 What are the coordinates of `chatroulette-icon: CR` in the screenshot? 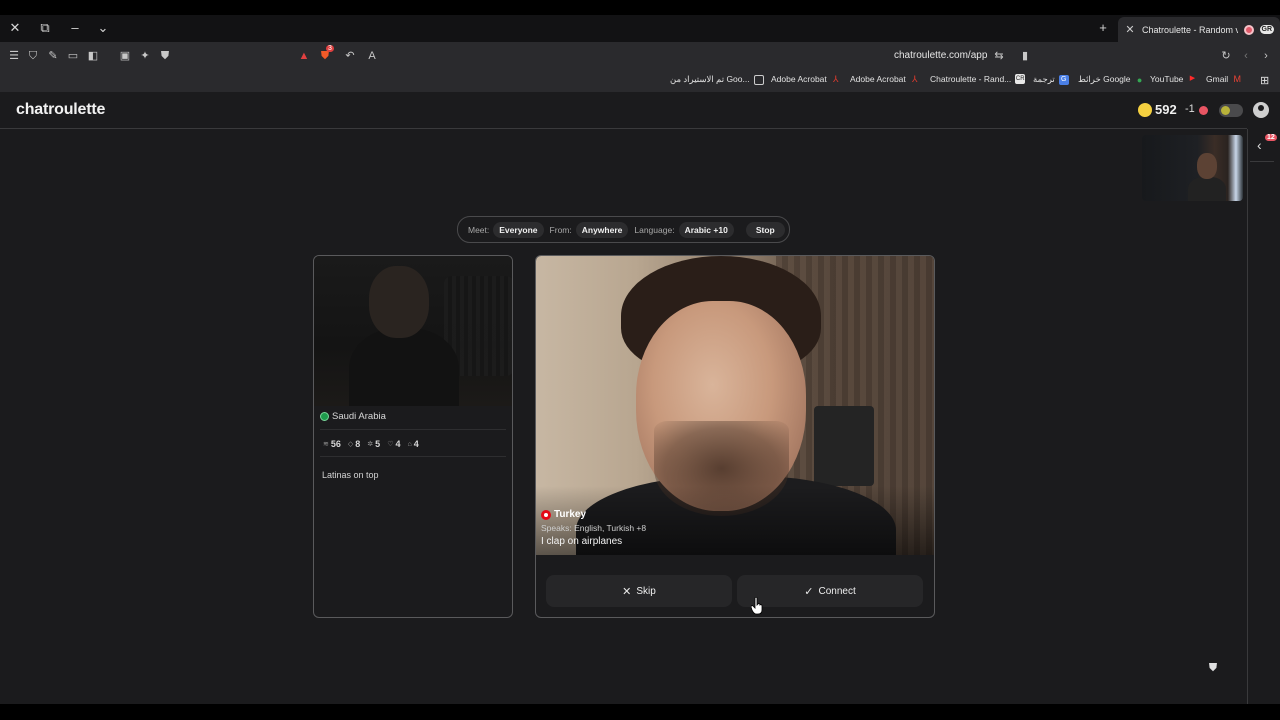 It's located at (1020, 79).